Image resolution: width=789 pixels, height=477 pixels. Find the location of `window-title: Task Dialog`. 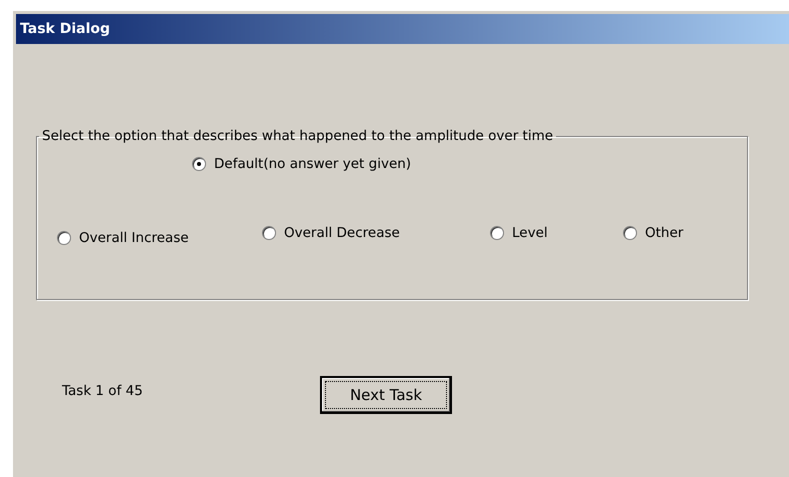

window-title: Task Dialog is located at coordinates (65, 29).